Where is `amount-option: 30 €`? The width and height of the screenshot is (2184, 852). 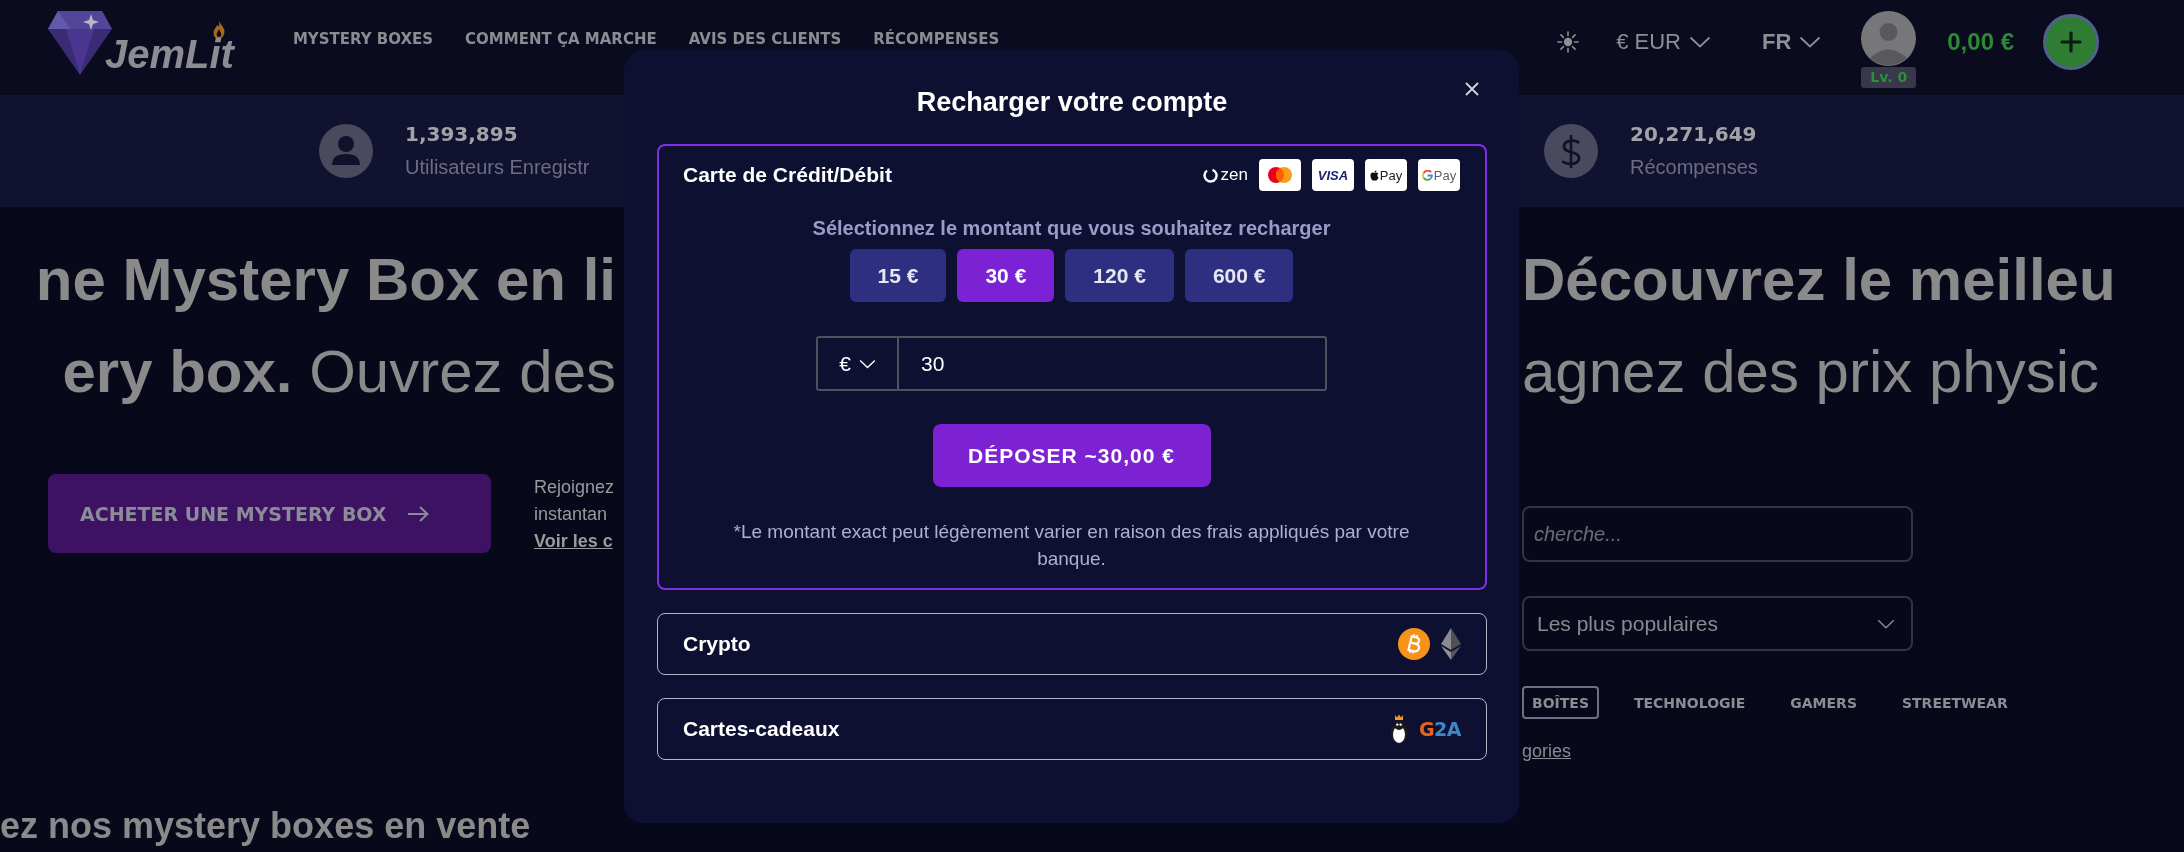
amount-option: 30 € is located at coordinates (1006, 275).